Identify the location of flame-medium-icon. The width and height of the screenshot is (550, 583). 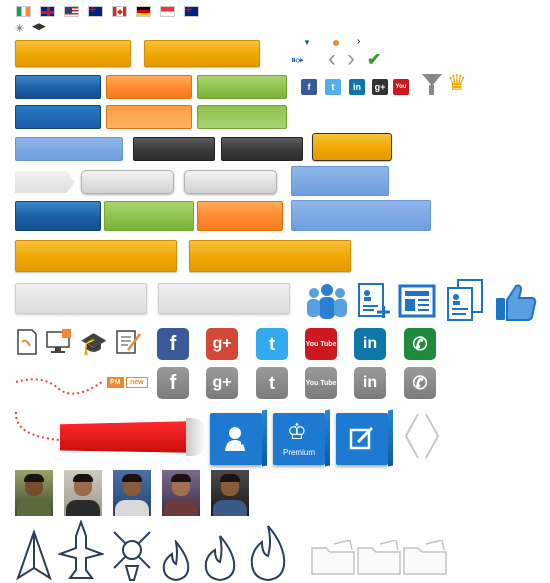
(220, 558).